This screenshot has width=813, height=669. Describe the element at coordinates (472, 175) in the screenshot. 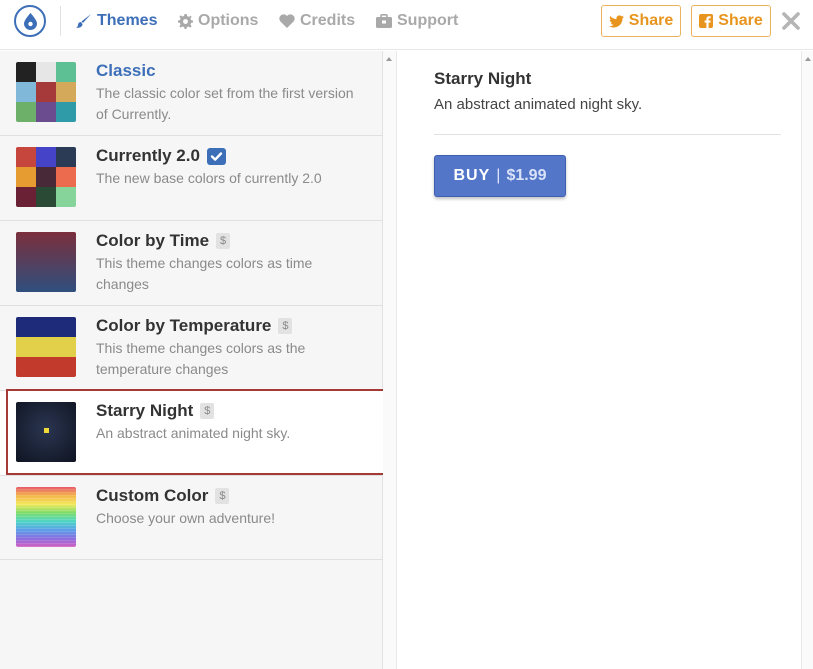

I see `buy-label: BUY` at that location.